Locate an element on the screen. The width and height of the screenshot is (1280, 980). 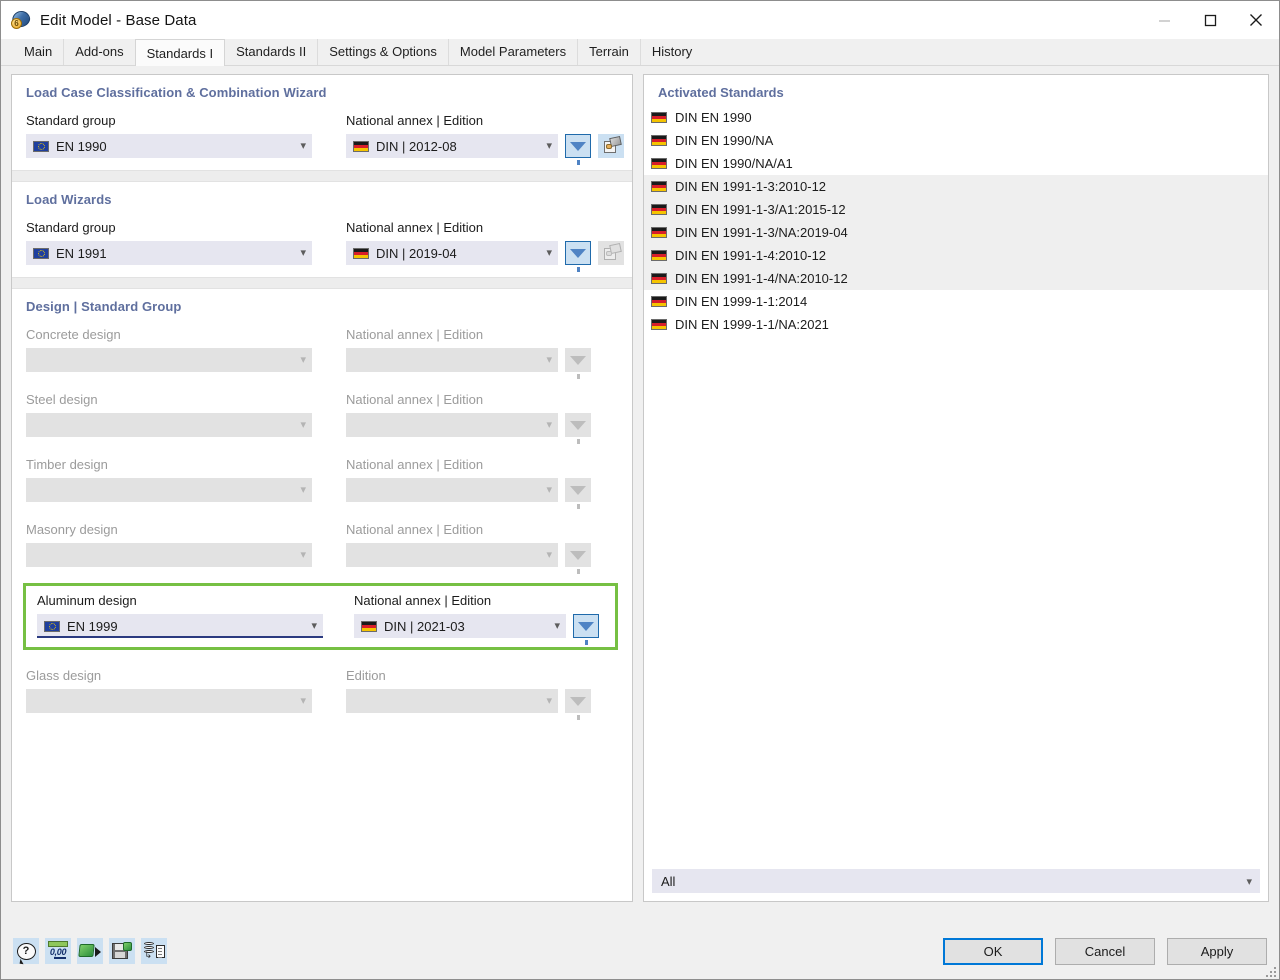
units-icon: 0,00 is located at coordinates (58, 951).